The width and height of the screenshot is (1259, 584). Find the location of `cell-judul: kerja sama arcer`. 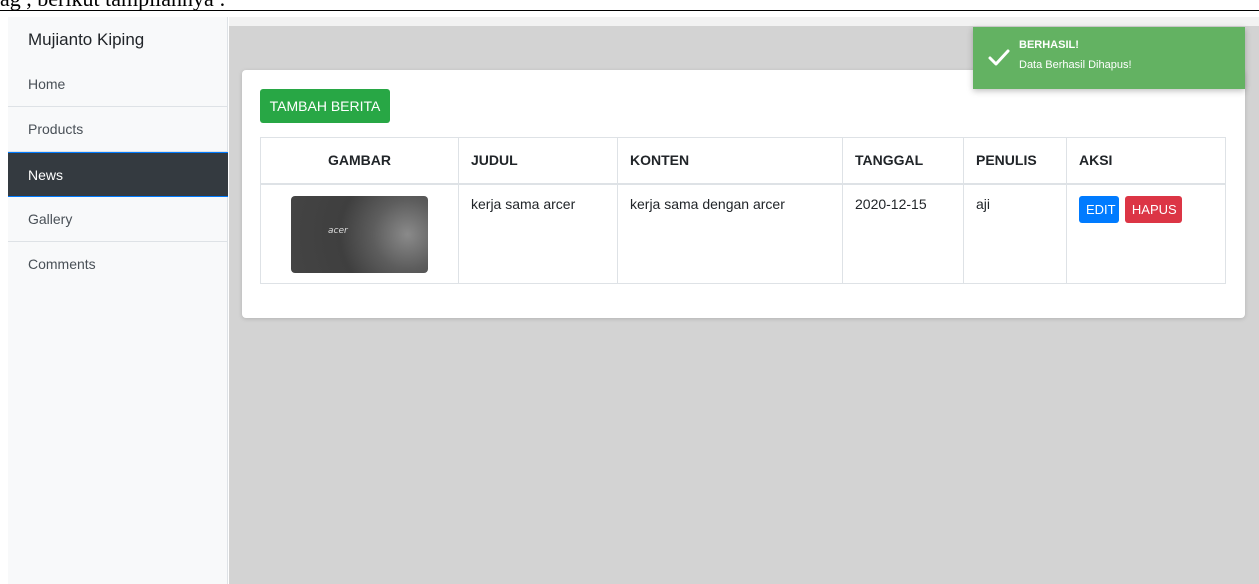

cell-judul: kerja sama arcer is located at coordinates (538, 233).